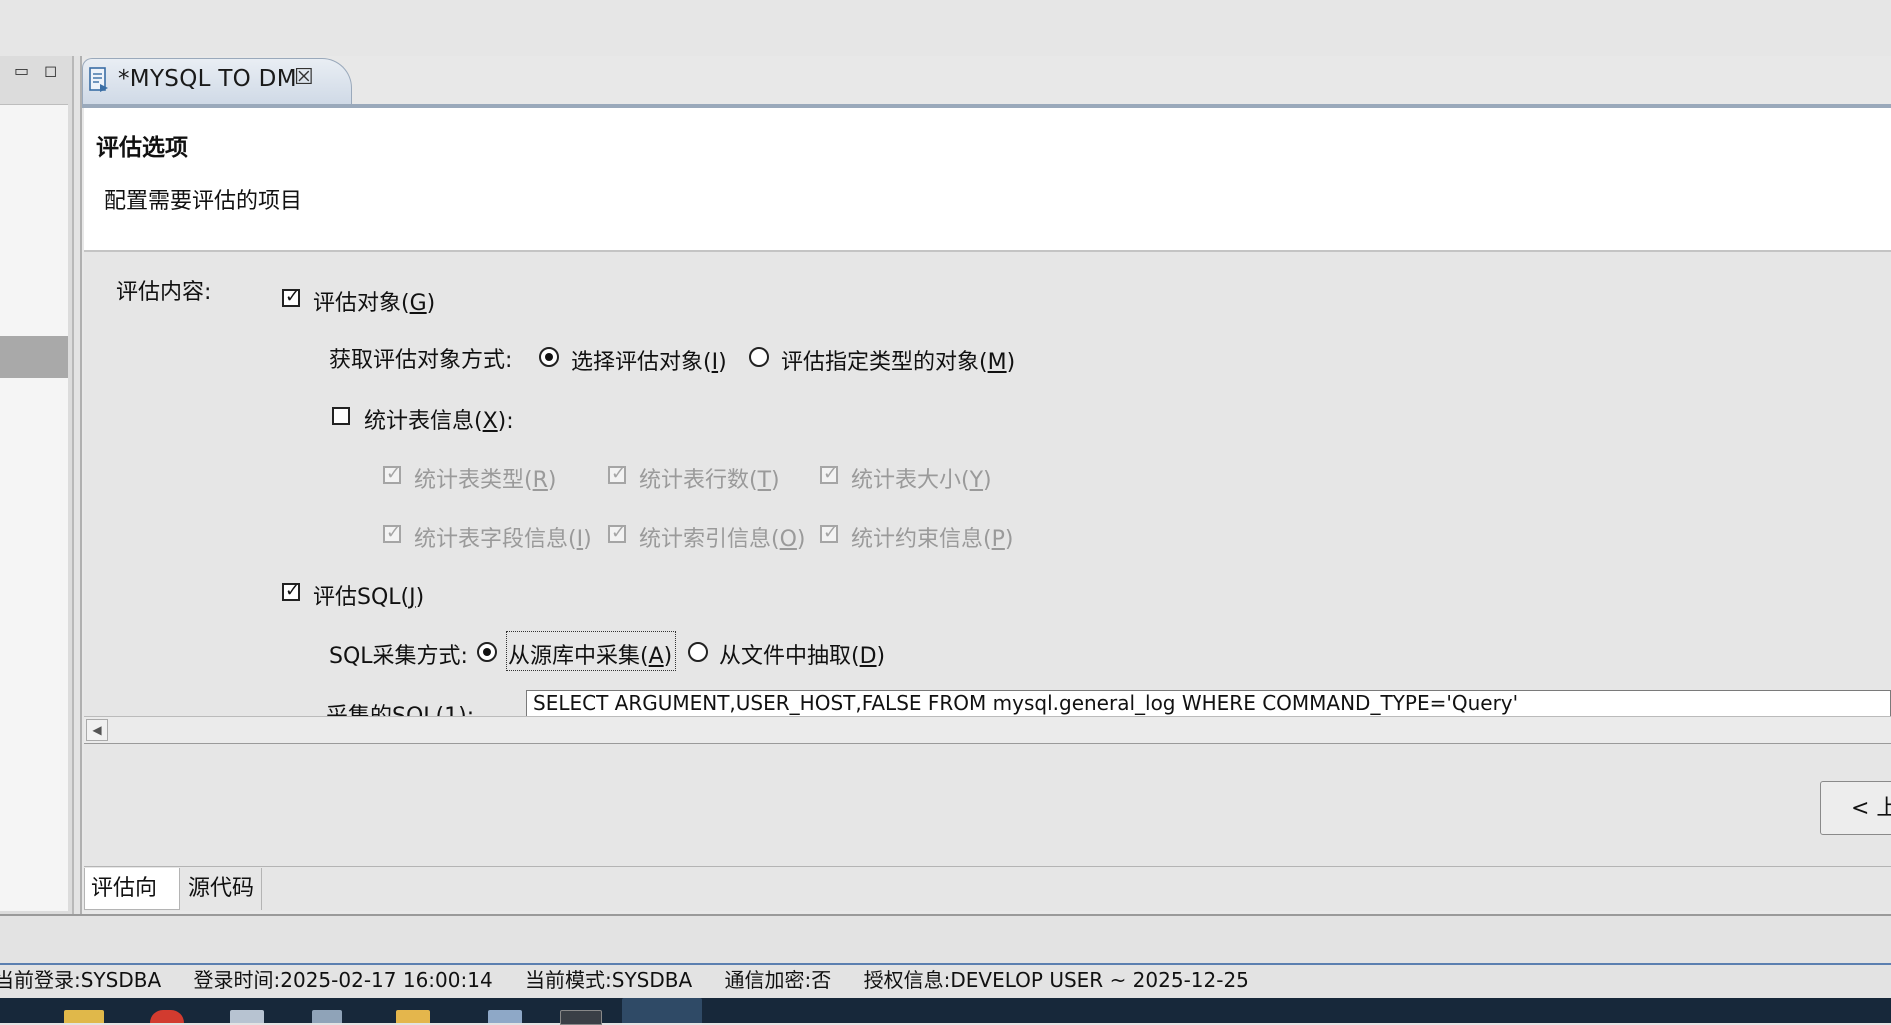 The image size is (1891, 1025). Describe the element at coordinates (97, 730) in the screenshot. I see `scroll-left-icon: ◀` at that location.